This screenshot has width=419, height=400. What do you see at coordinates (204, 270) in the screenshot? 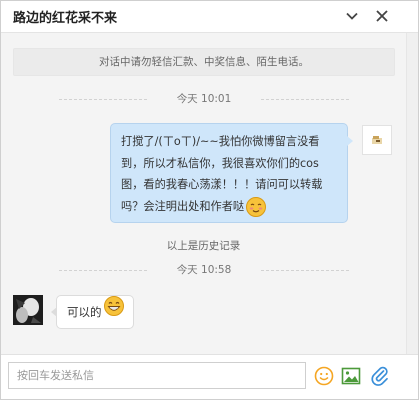
I see `timestamp-separator: 今天 10:58` at bounding box center [204, 270].